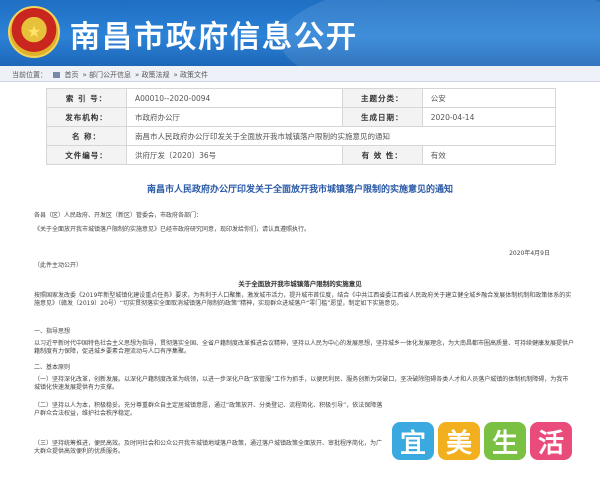  What do you see at coordinates (214, 37) in the screenshot?
I see `site-title: 南昌市政府信息公开` at bounding box center [214, 37].